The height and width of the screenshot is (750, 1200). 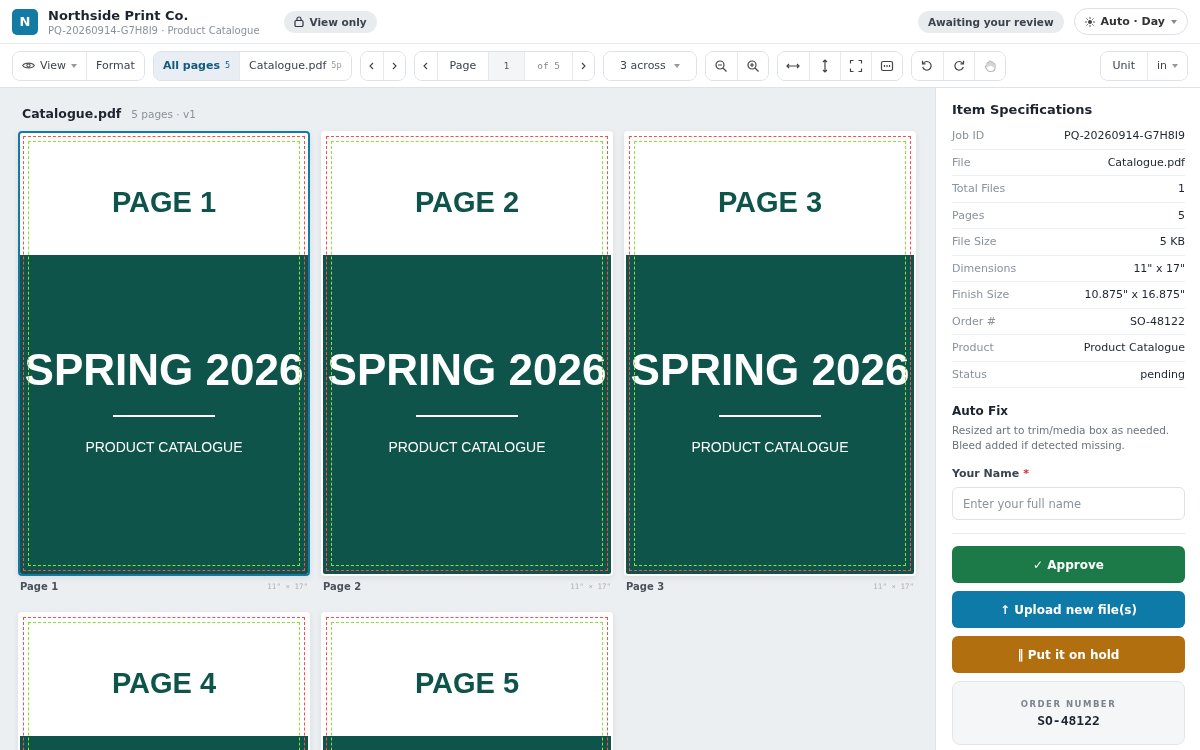 What do you see at coordinates (973, 348) in the screenshot?
I see `spec-label: Product` at bounding box center [973, 348].